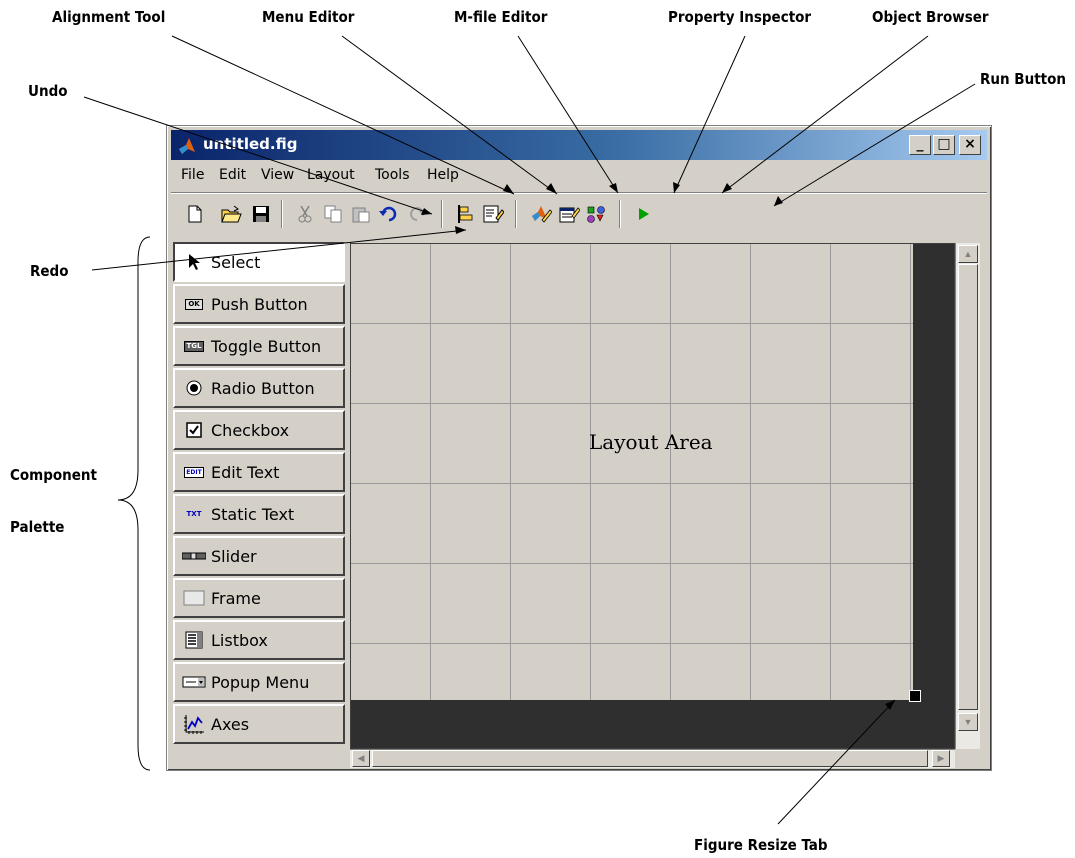 The image size is (1075, 858). I want to click on palette-toggle-button: TGL Toggle Button, so click(259, 346).